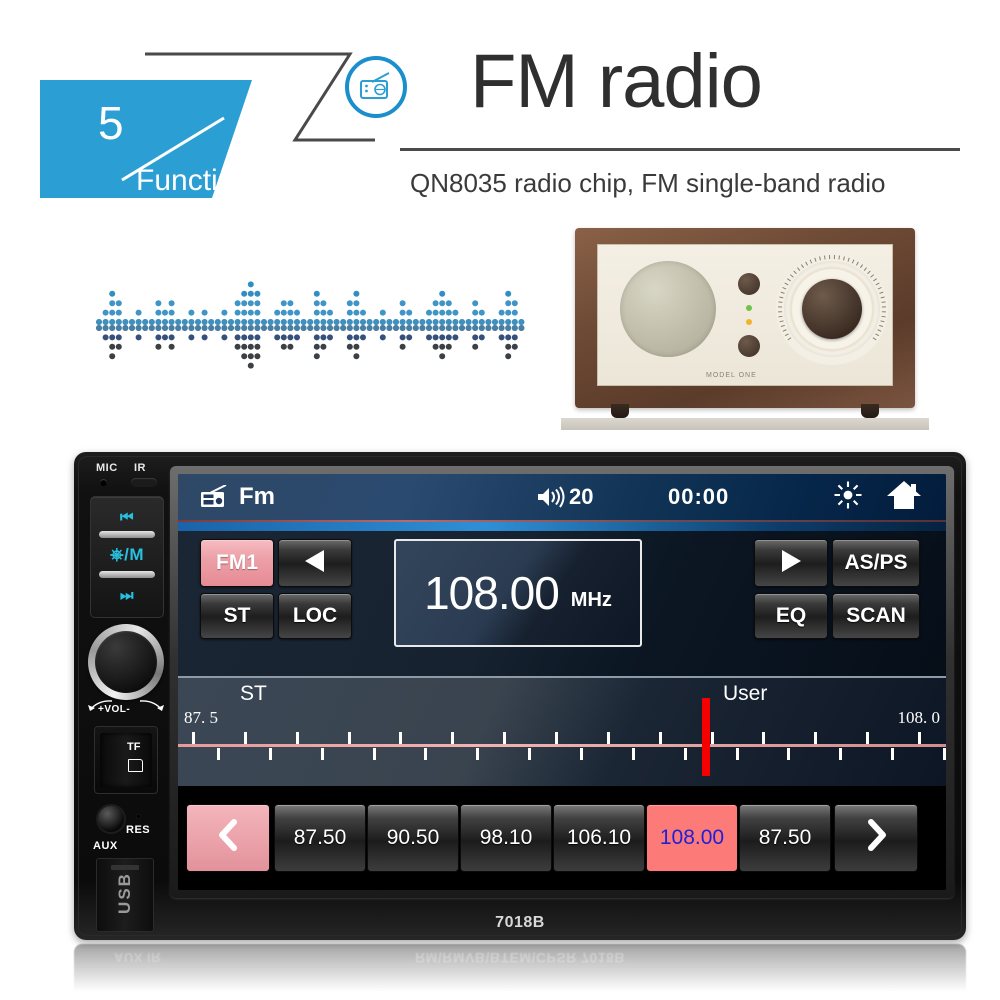 This screenshot has width=1000, height=1000. Describe the element at coordinates (620, 411) in the screenshot. I see `radio-foot-left` at that location.